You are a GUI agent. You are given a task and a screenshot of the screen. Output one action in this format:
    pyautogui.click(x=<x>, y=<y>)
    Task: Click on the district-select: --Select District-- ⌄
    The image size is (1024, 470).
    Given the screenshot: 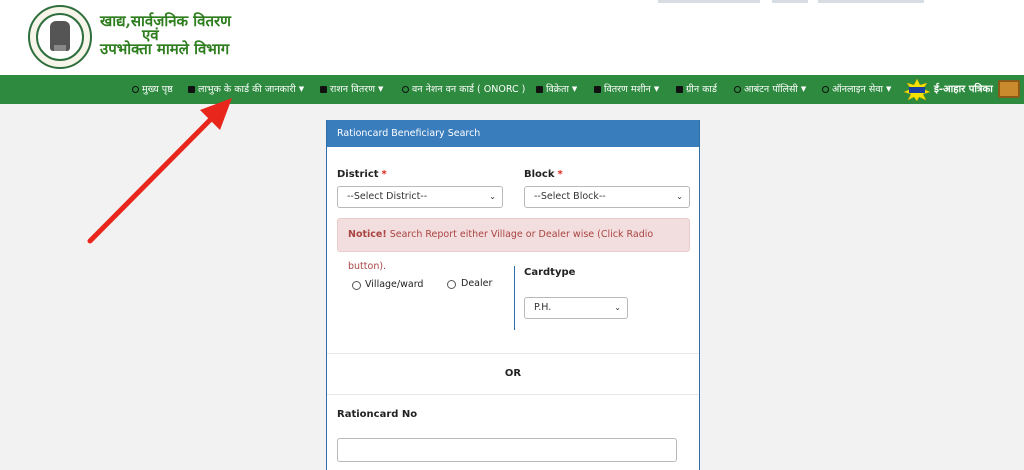 What is the action you would take?
    pyautogui.click(x=420, y=197)
    